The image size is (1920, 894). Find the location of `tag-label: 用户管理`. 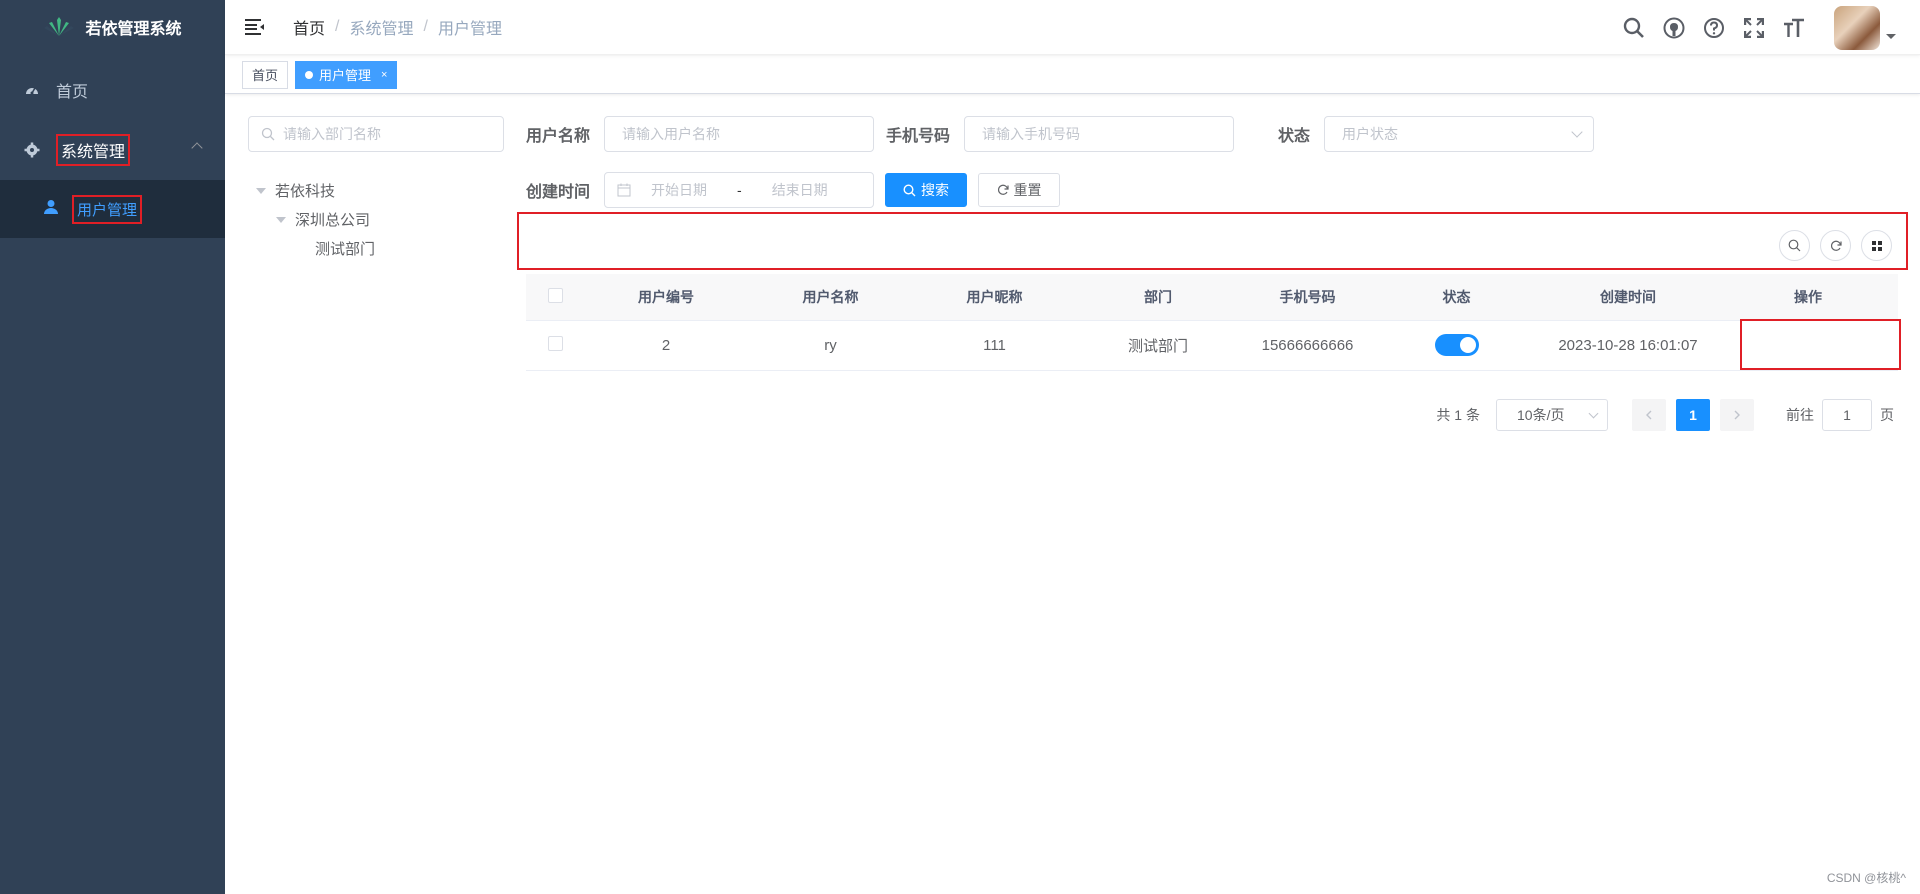

tag-label: 用户管理 is located at coordinates (345, 75).